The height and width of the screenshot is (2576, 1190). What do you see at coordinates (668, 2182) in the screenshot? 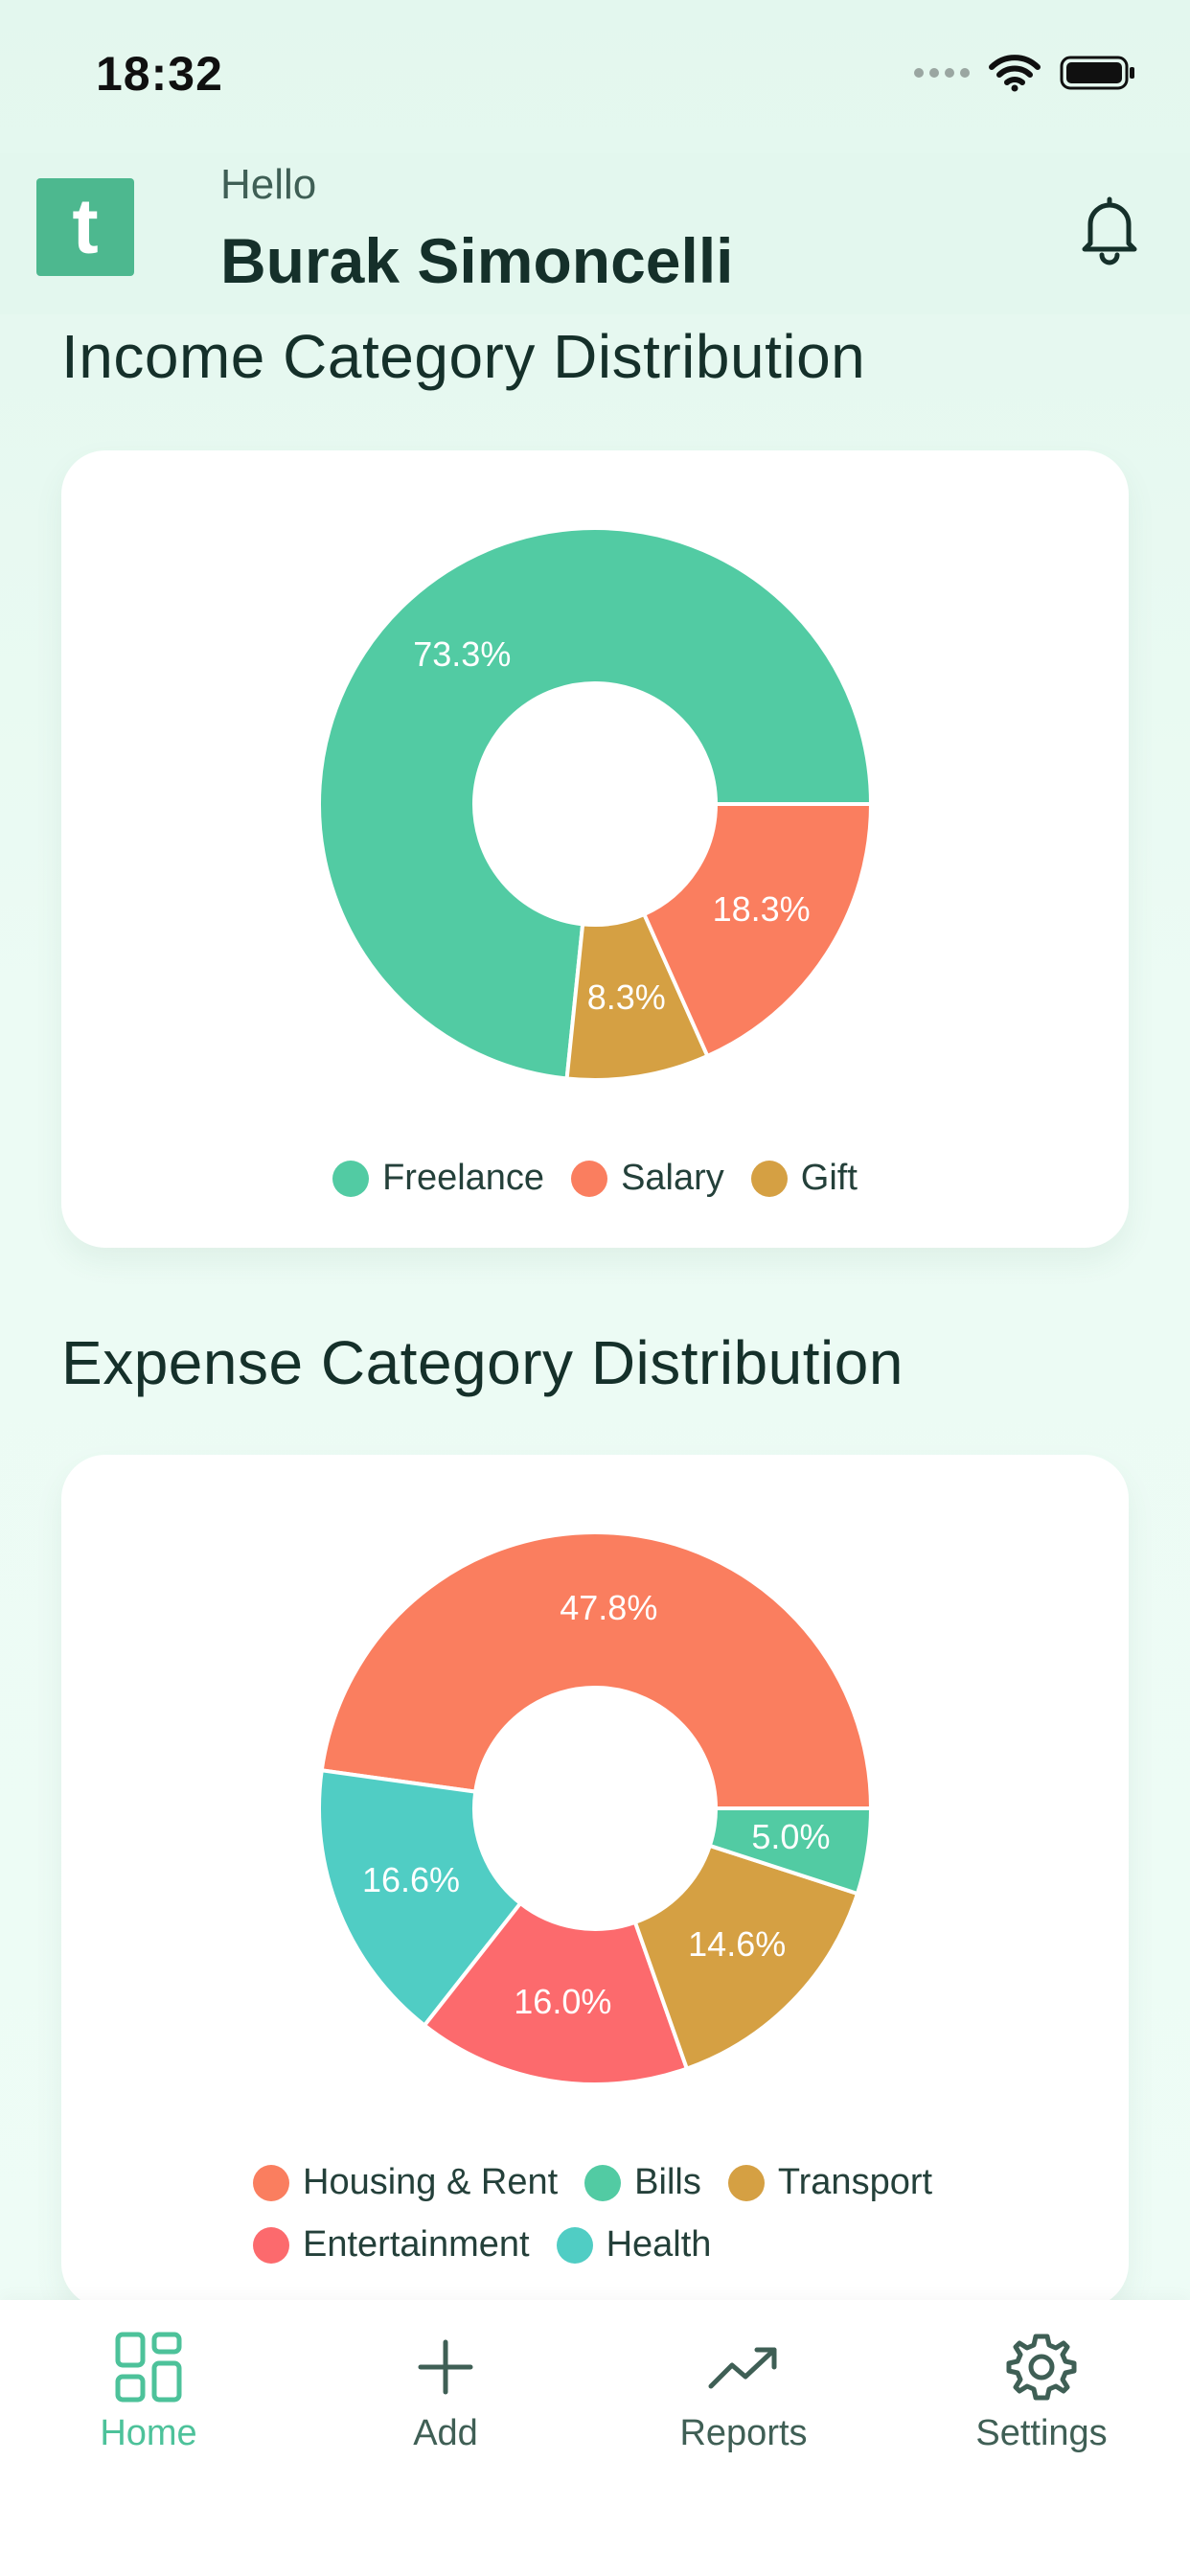
I see `legend-label-bills: Bills` at bounding box center [668, 2182].